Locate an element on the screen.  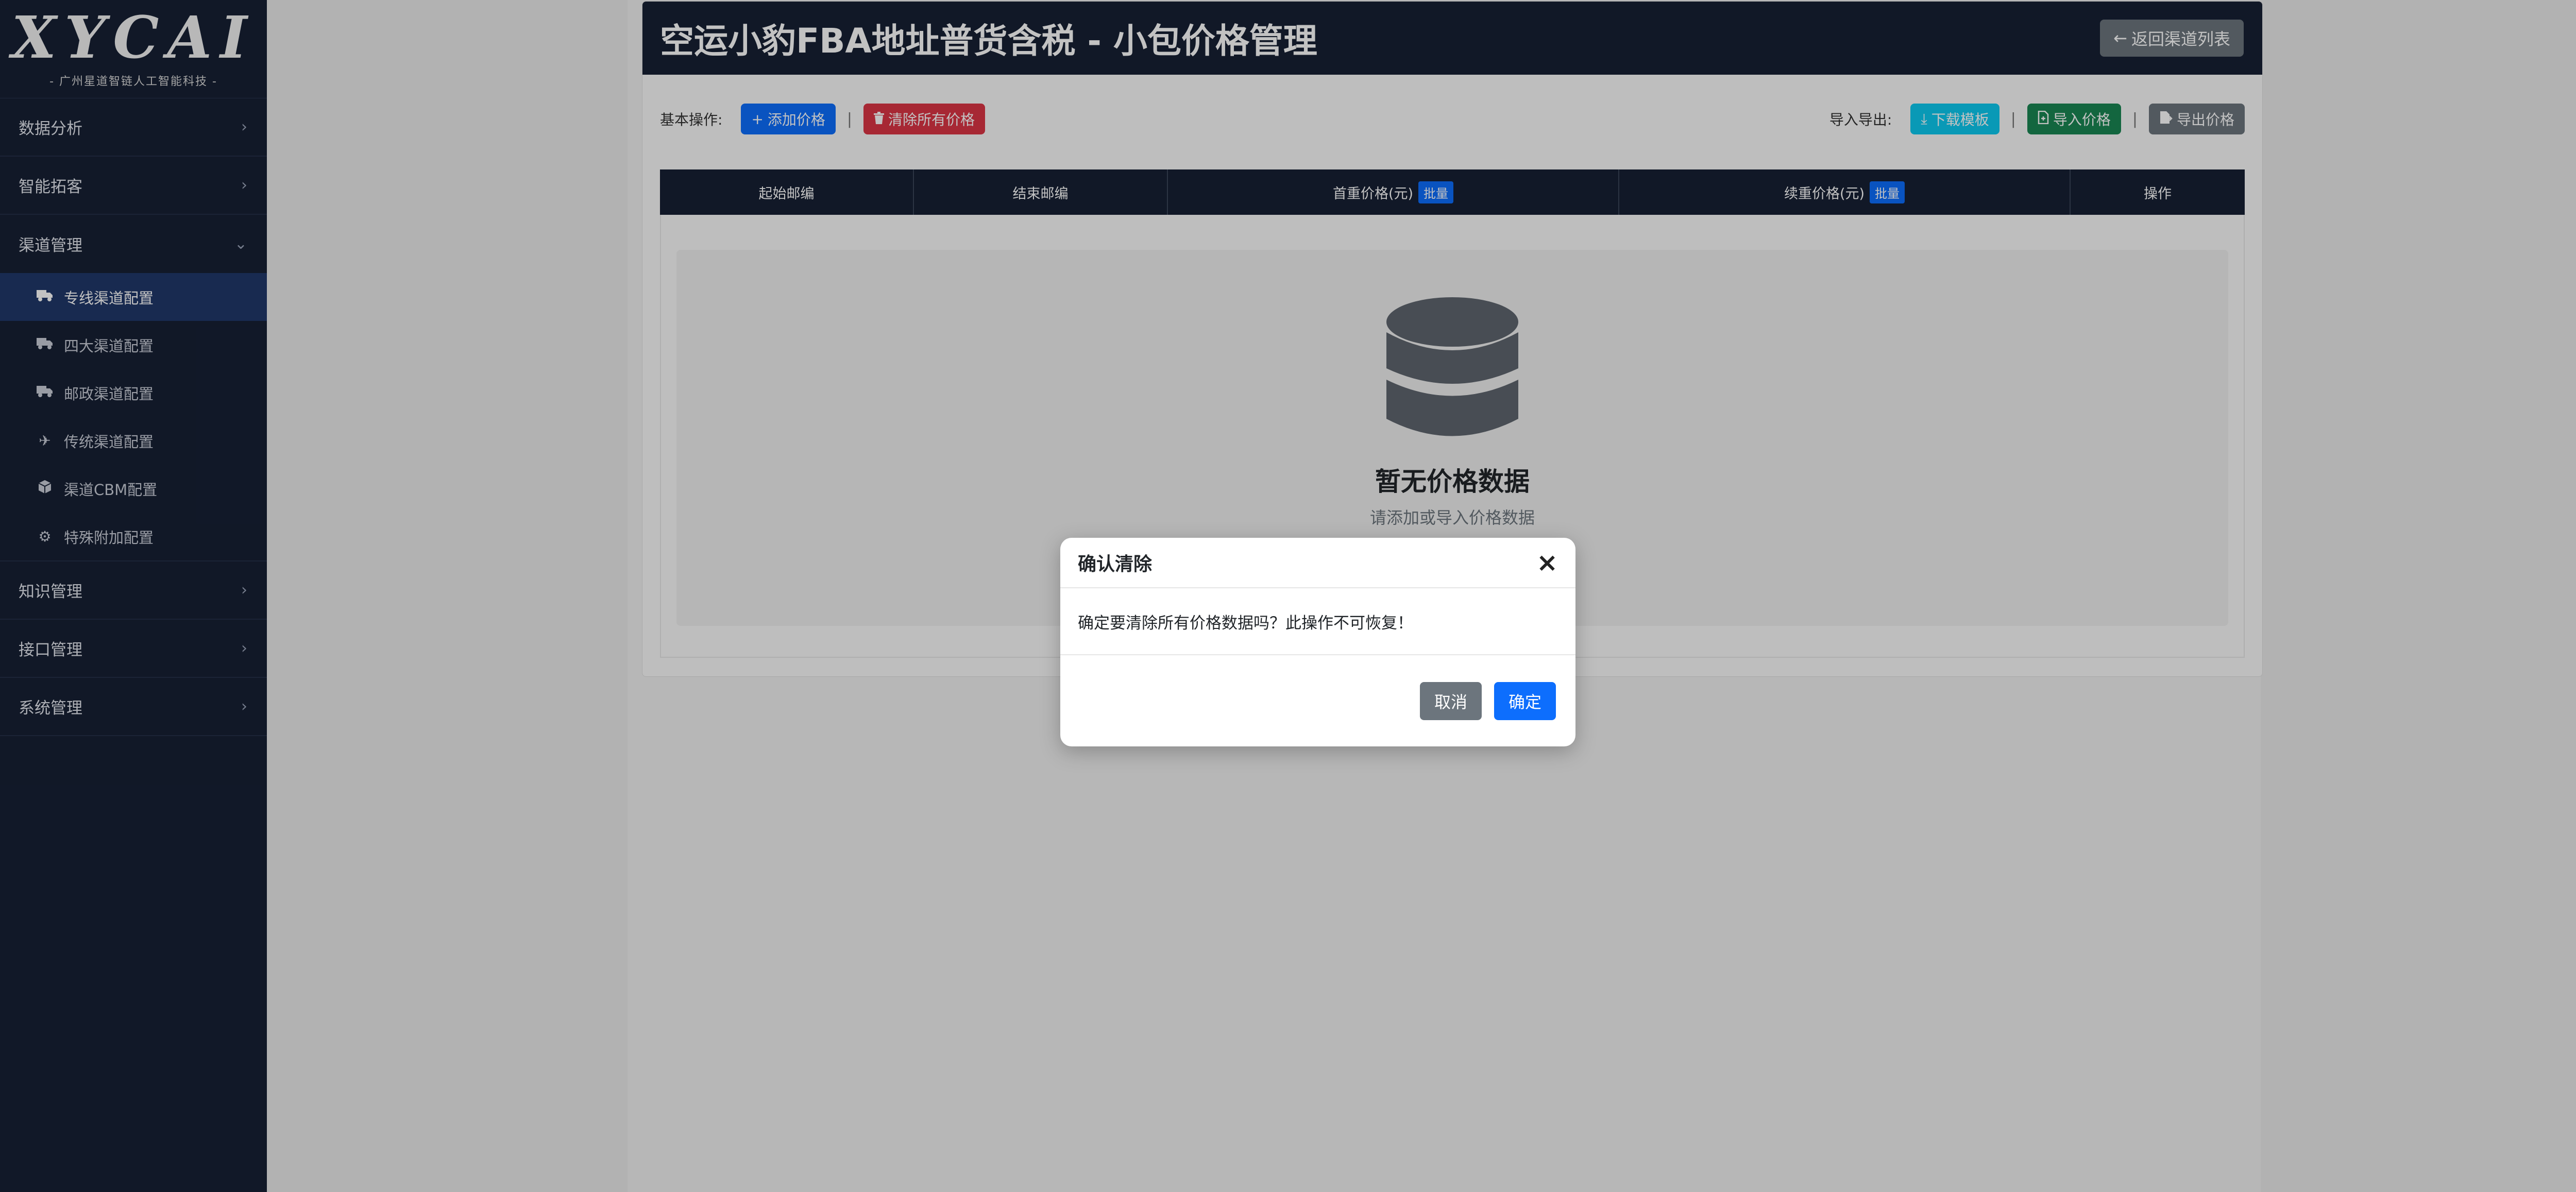
modal-message: 确定要清除所有价格数据吗？此操作不可恢复！ is located at coordinates (1245, 623).